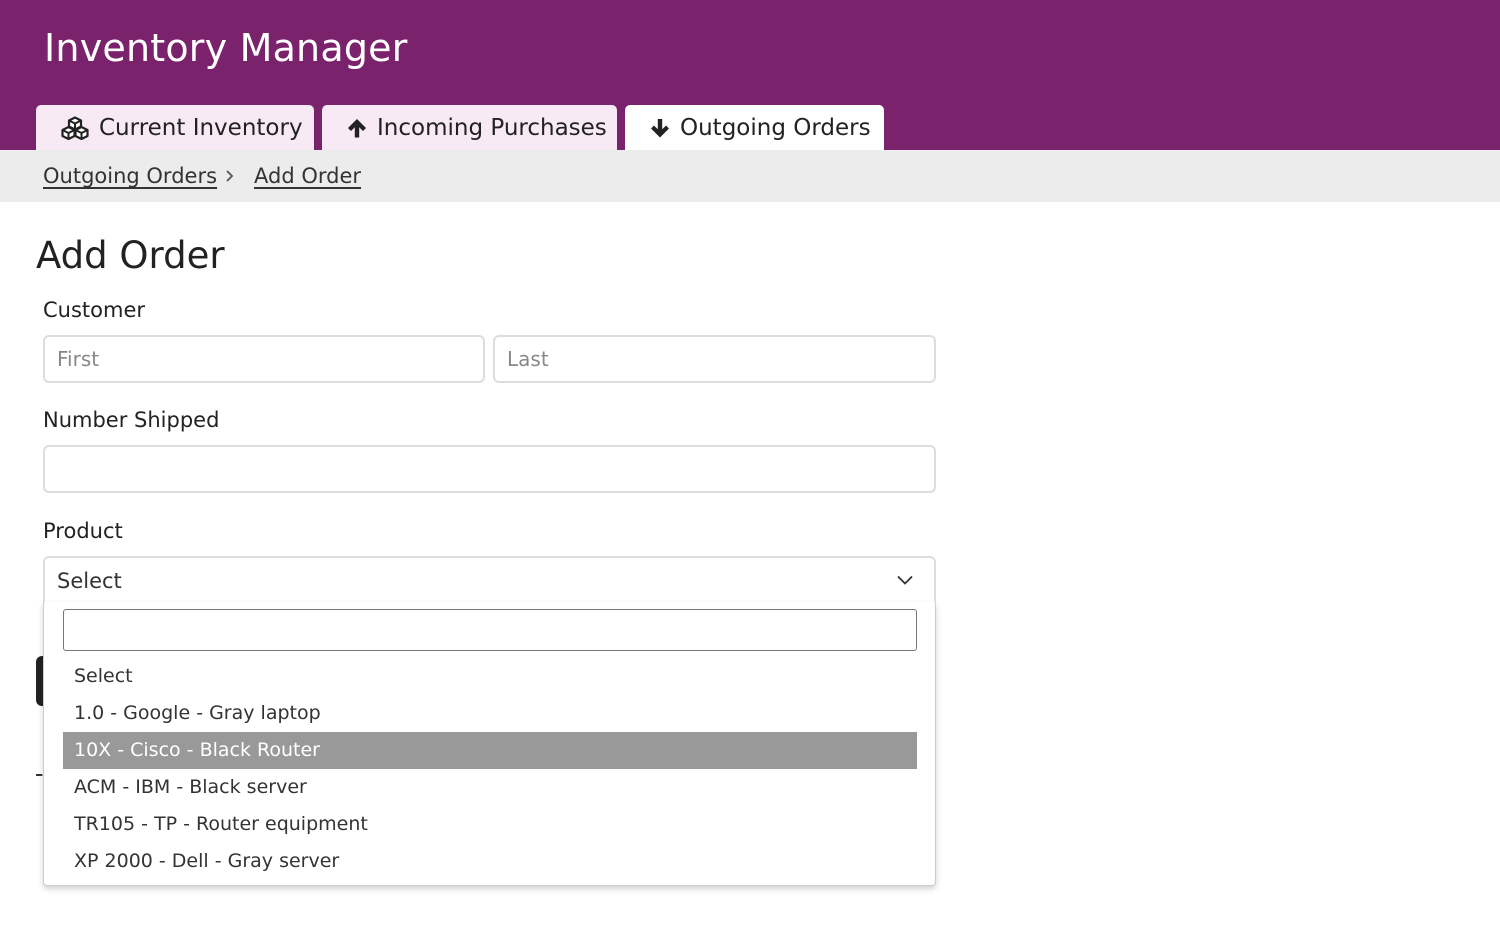  What do you see at coordinates (490, 861) in the screenshot?
I see `product-option: XP 2000 - Dell - Gray server` at bounding box center [490, 861].